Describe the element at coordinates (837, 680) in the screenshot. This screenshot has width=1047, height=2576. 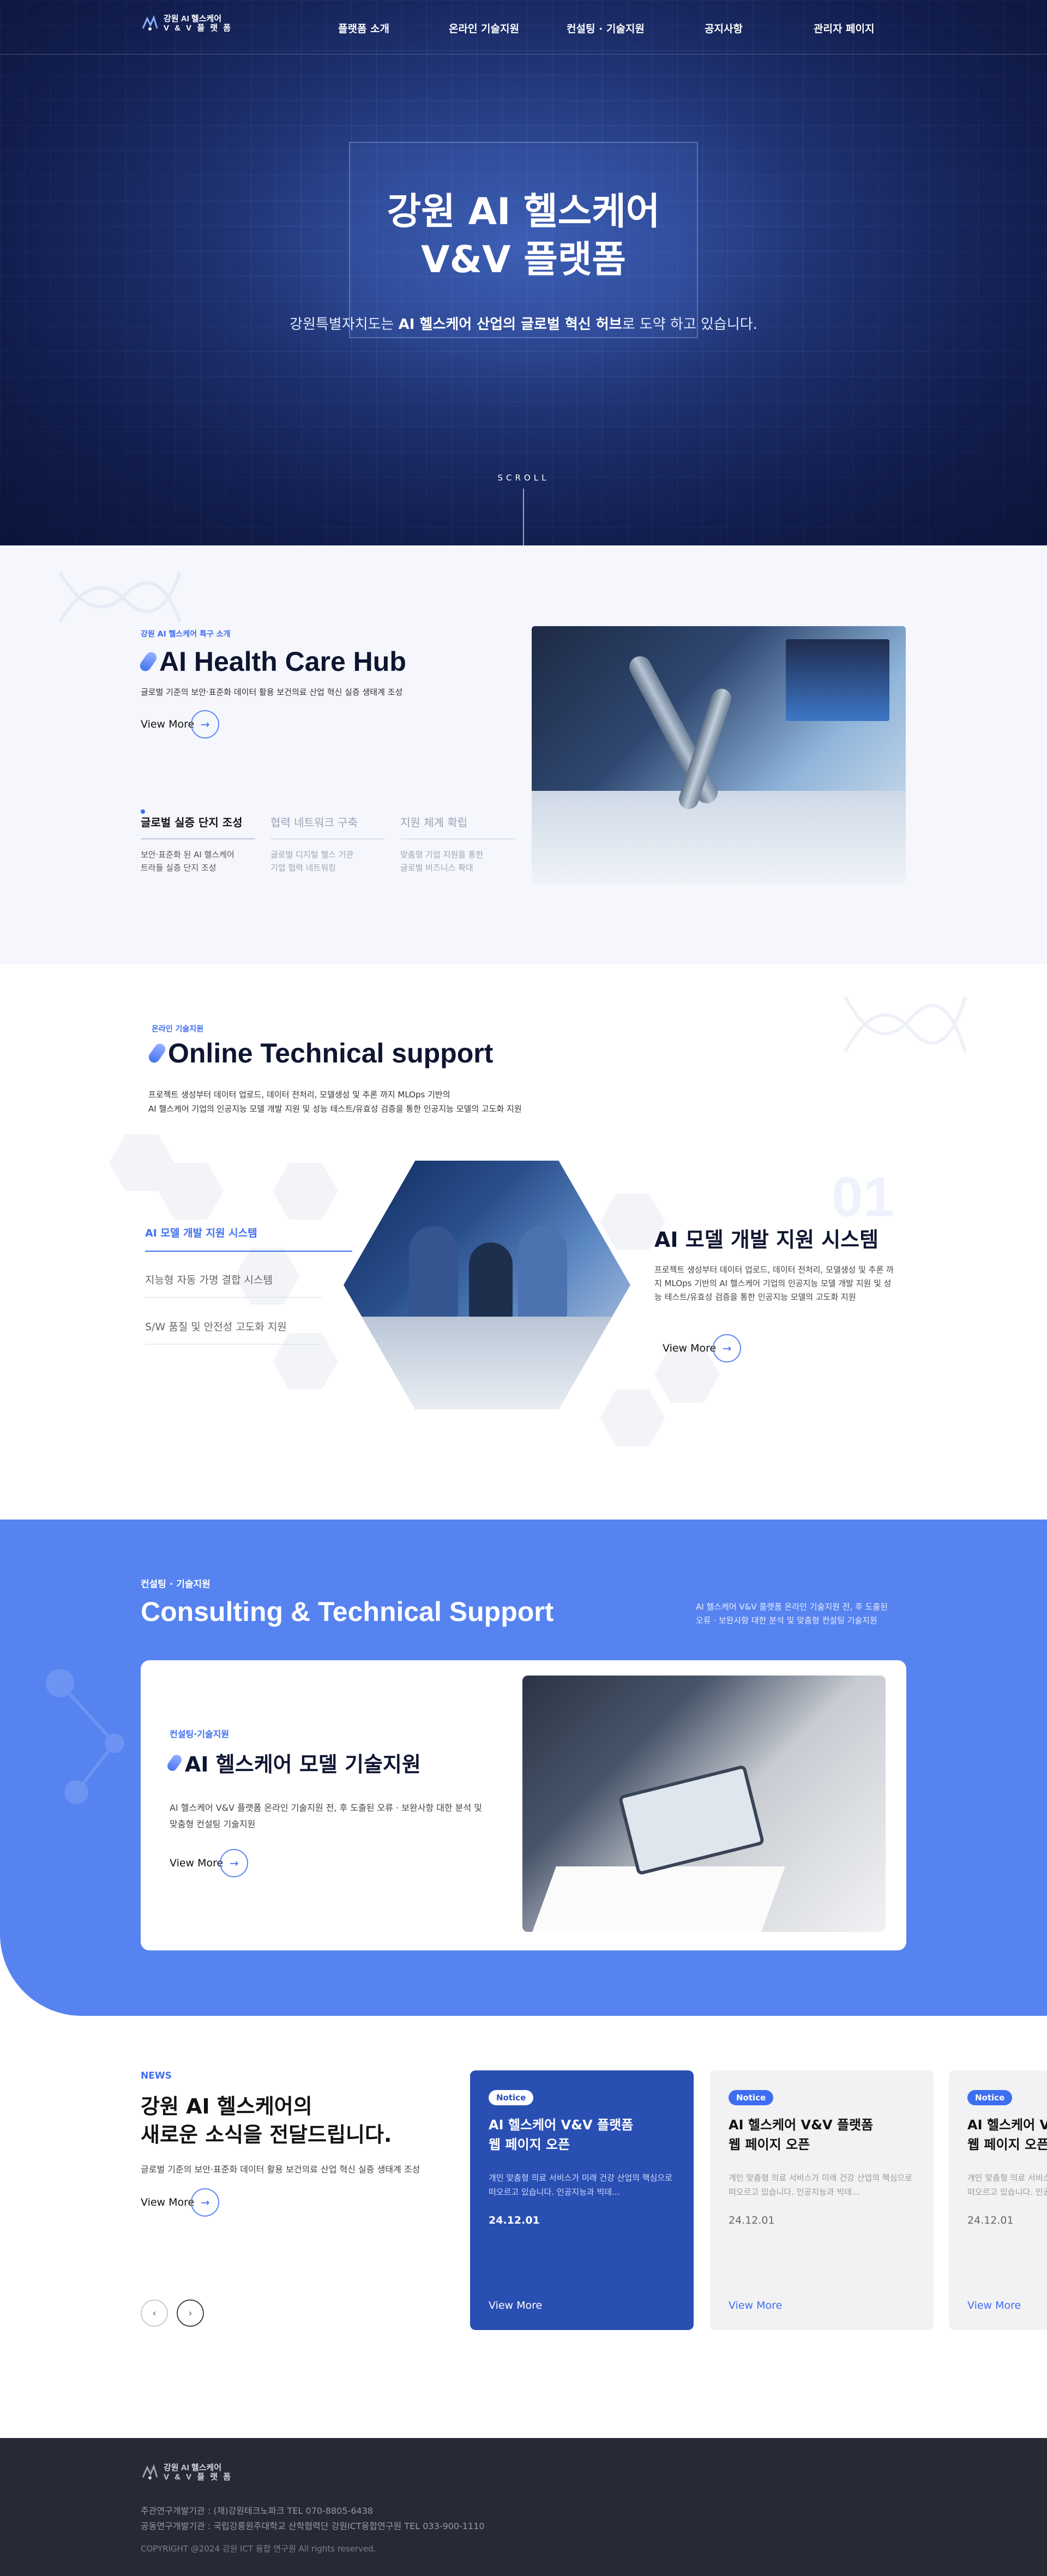
I see `photo-monitor` at that location.